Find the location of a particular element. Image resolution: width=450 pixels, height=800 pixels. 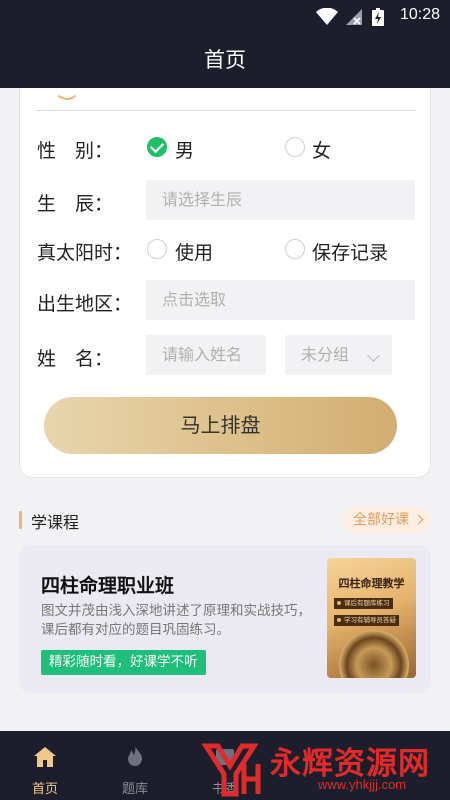

clock: 10:28 is located at coordinates (419, 14).